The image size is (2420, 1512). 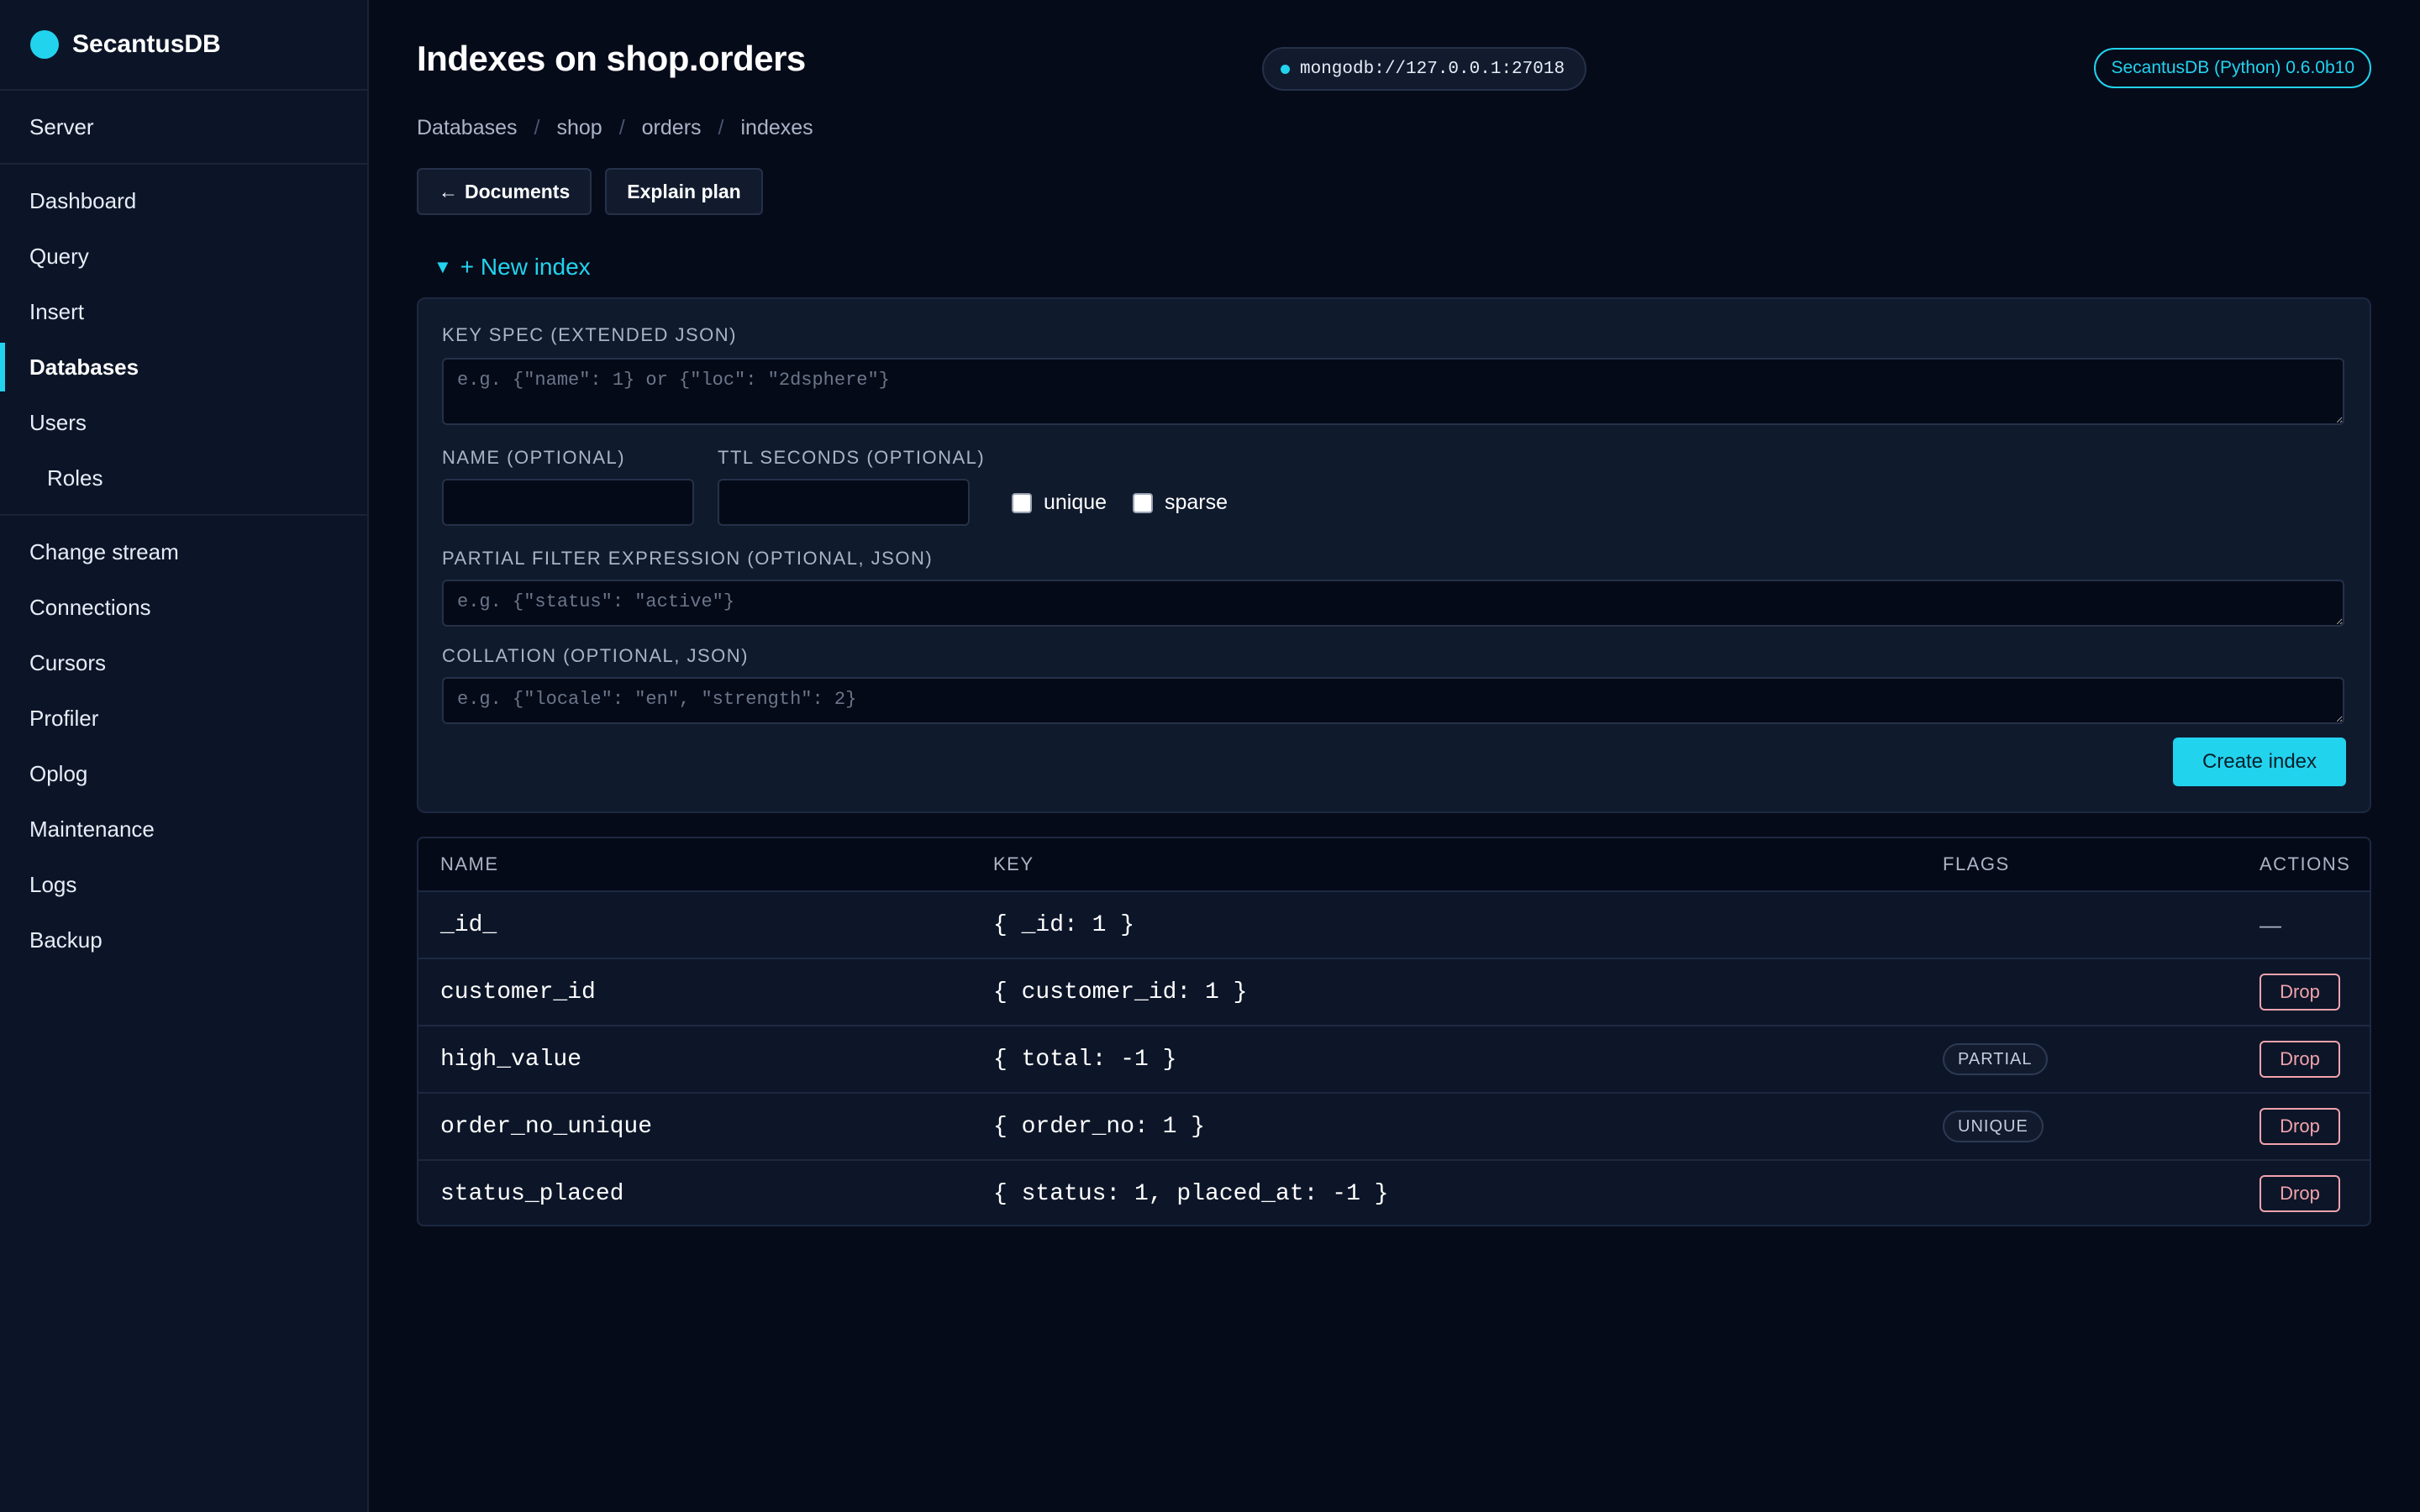 I want to click on breadcrumb-orders: orders, so click(x=672, y=128).